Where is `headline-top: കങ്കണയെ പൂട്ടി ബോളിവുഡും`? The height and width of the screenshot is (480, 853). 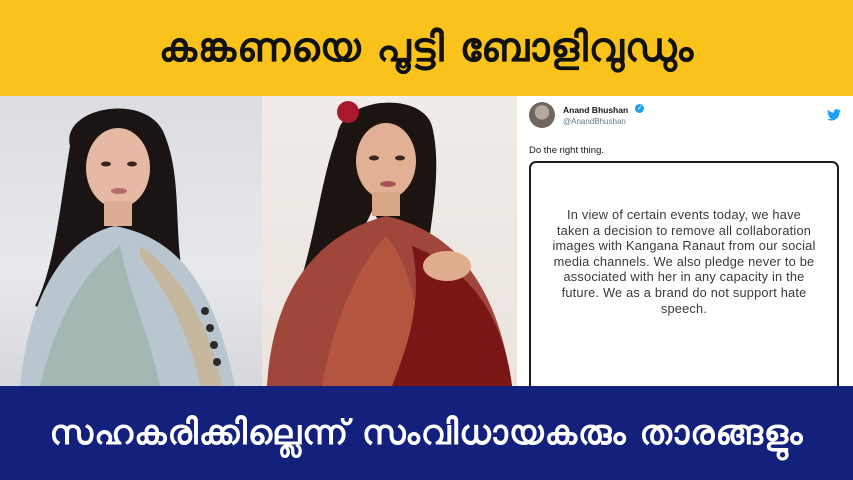
headline-top: കങ്കണയെ പൂട്ടി ബോളിവുഡും is located at coordinates (426, 48).